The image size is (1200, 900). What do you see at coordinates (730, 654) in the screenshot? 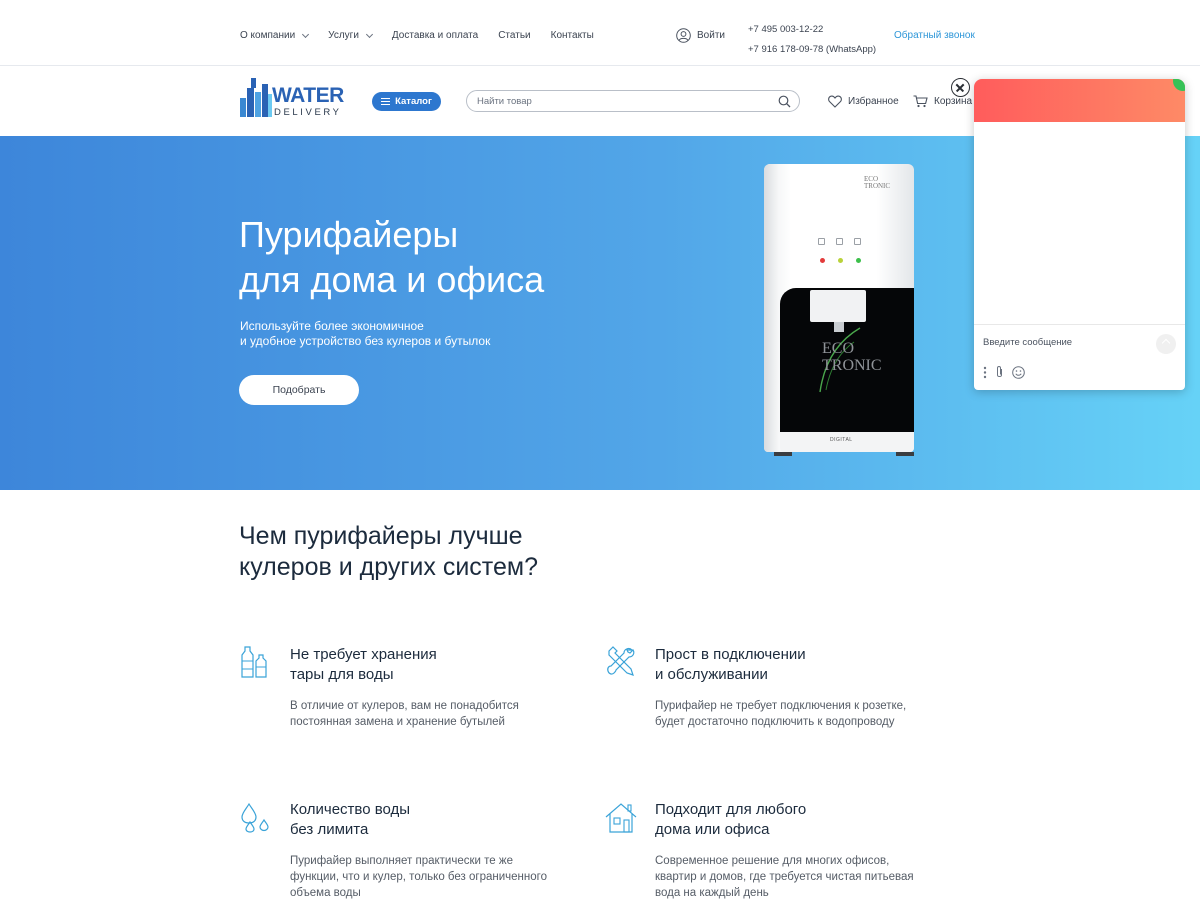
I see `benefit-title-line: Прост в подключении` at bounding box center [730, 654].